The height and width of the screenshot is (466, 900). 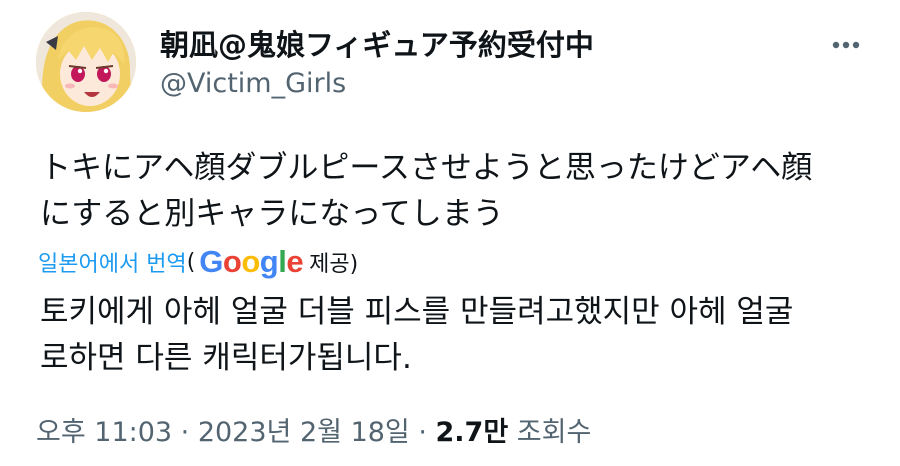 I want to click on open-paren: (, so click(x=191, y=262).